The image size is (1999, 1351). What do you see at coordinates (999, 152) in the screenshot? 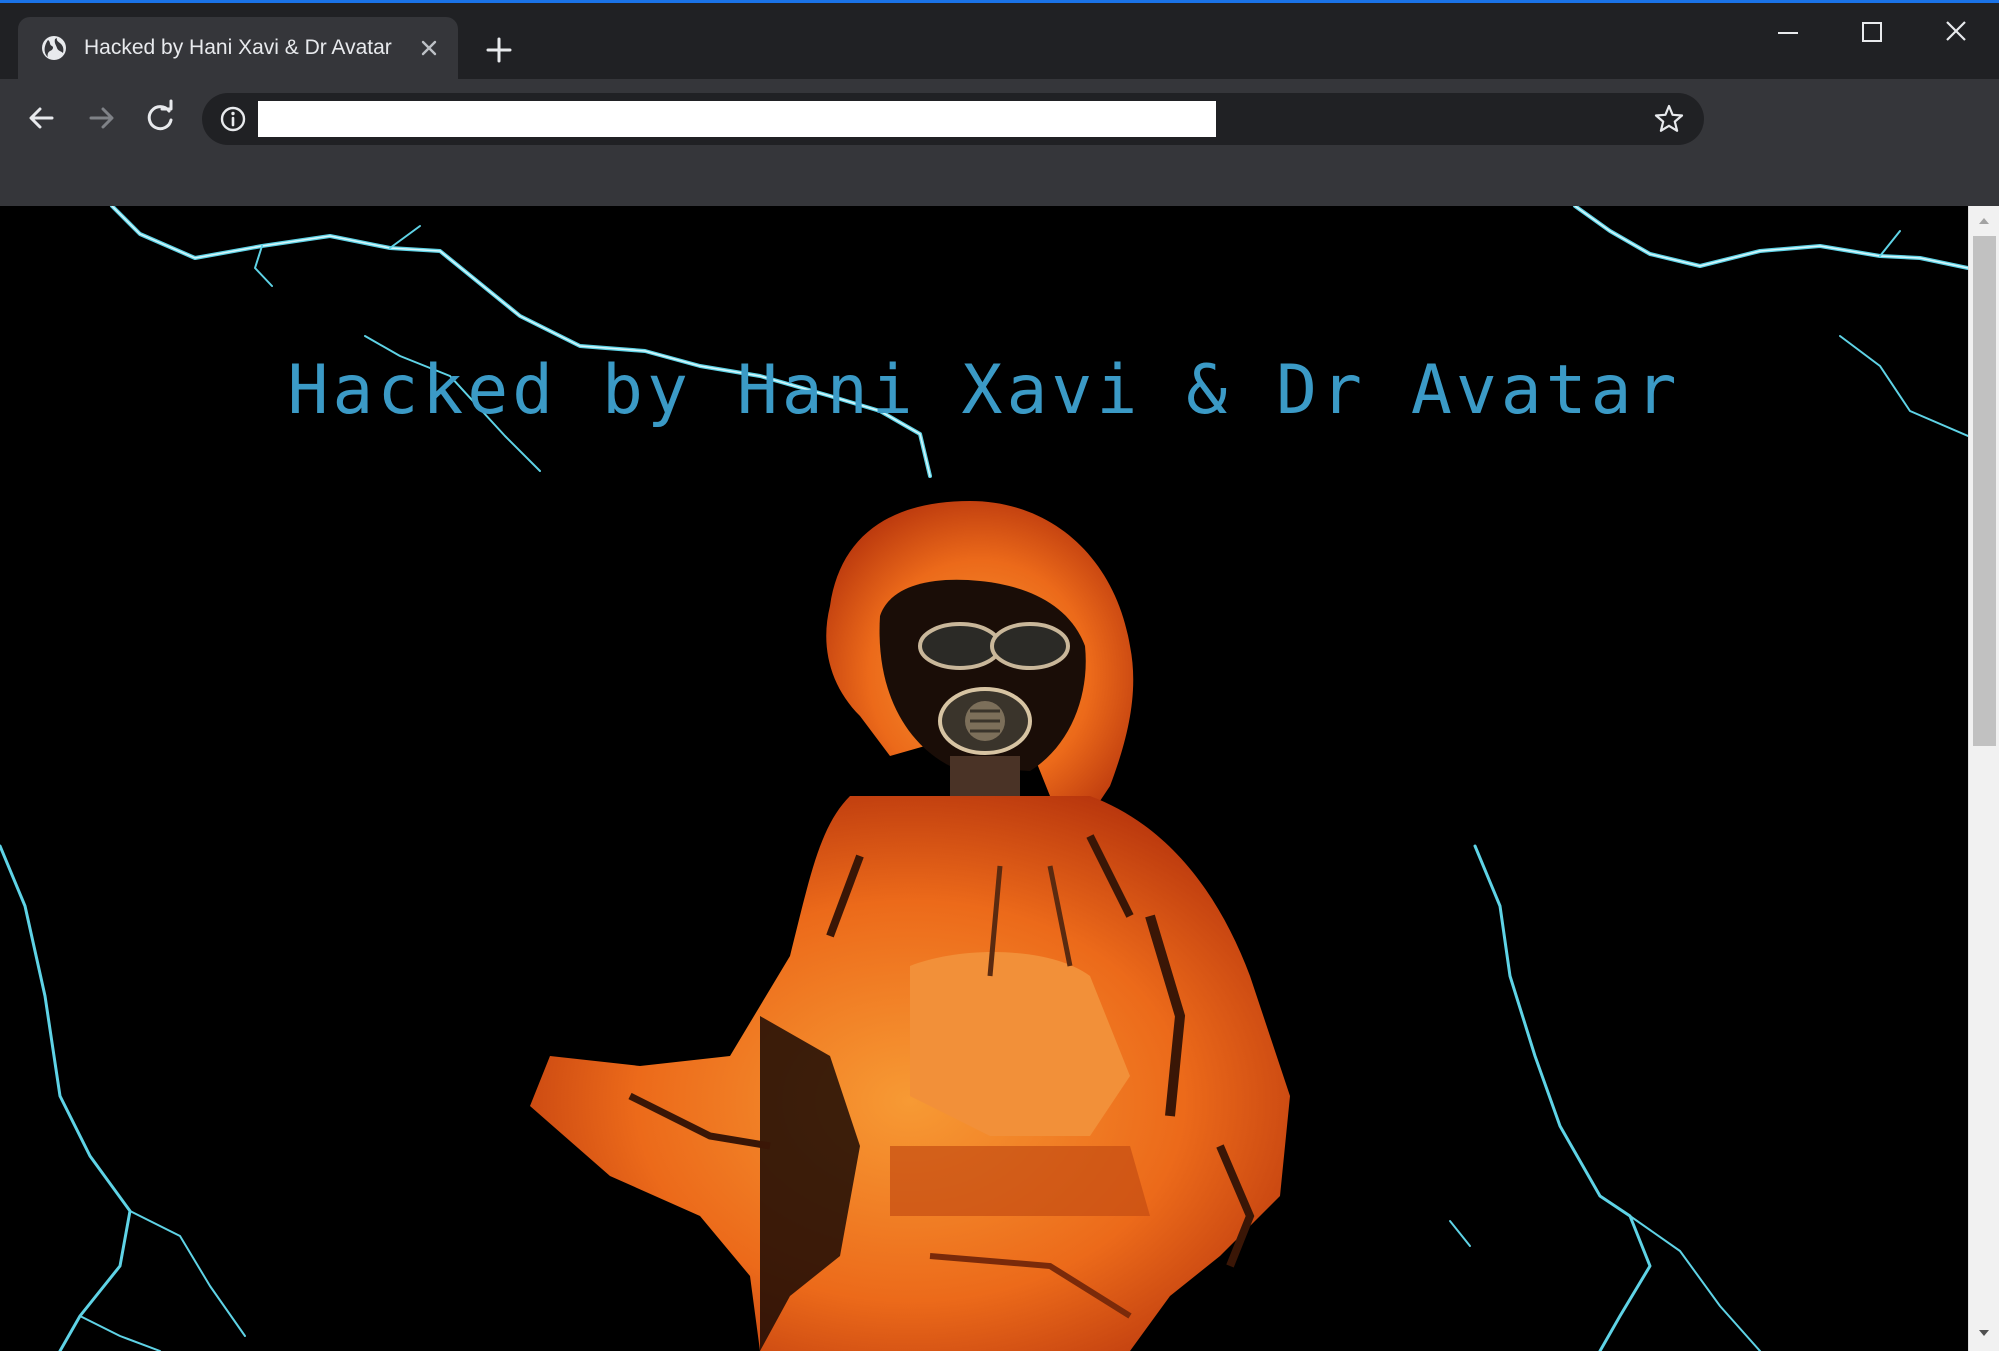
I see `browser-toolbar` at bounding box center [999, 152].